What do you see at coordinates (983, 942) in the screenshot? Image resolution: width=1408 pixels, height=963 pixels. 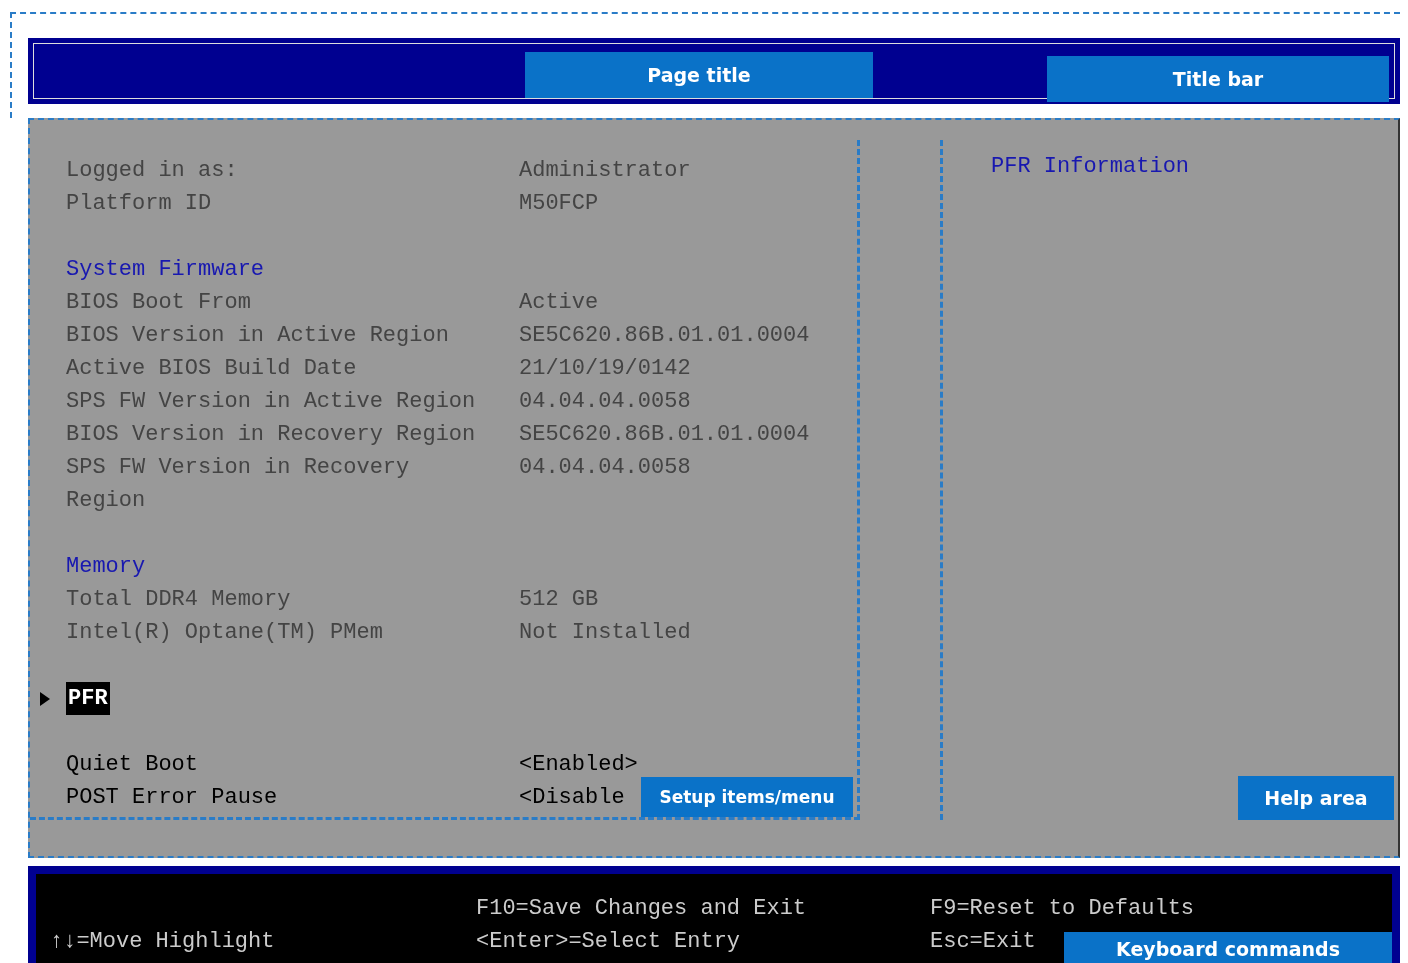 I see `key-hint: Esc=Exit` at bounding box center [983, 942].